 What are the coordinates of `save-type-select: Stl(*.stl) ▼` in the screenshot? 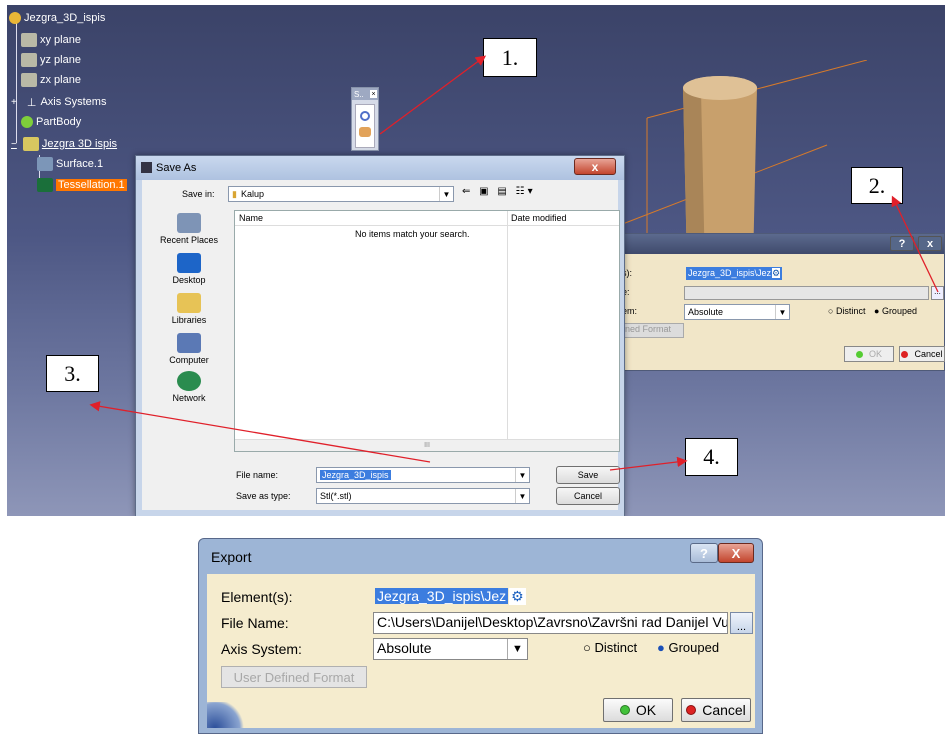 It's located at (423, 496).